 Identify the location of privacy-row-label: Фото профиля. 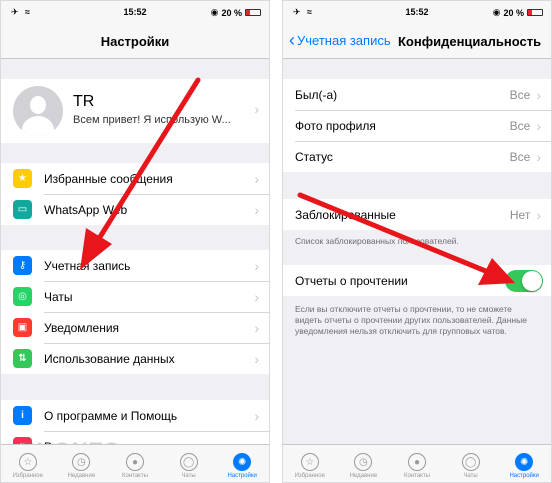
(335, 125).